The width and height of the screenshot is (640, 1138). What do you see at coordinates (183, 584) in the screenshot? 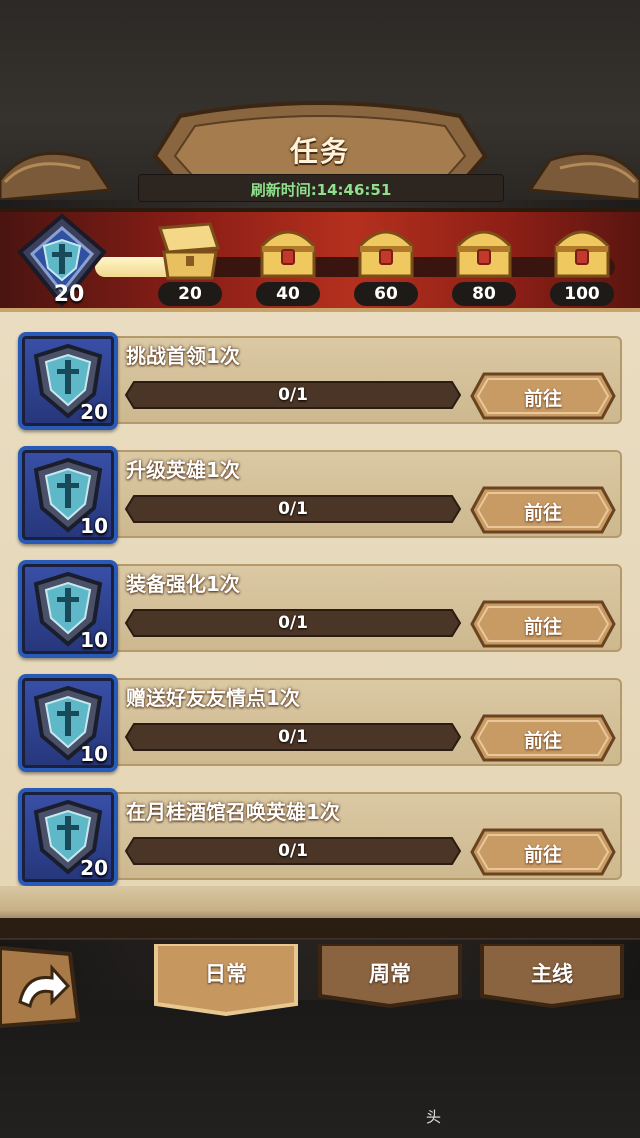
I see `task-title: 装备强化1次` at bounding box center [183, 584].